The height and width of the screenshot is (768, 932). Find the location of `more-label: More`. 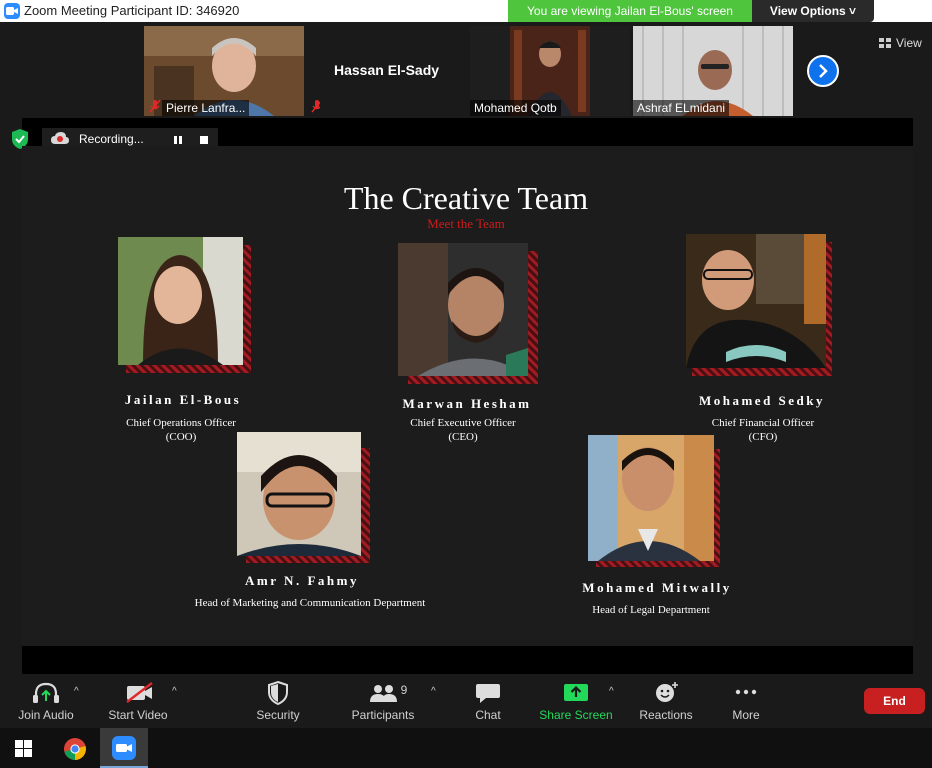

more-label: More is located at coordinates (746, 715).